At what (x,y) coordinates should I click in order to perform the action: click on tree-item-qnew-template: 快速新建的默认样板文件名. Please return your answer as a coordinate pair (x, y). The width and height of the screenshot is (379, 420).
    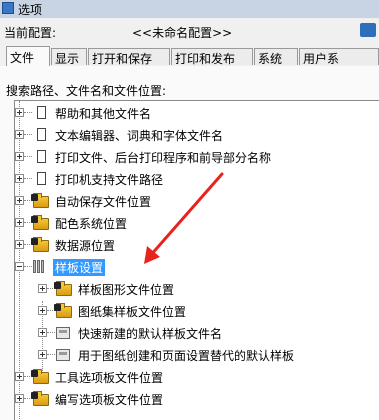
    Looking at the image, I should click on (208, 333).